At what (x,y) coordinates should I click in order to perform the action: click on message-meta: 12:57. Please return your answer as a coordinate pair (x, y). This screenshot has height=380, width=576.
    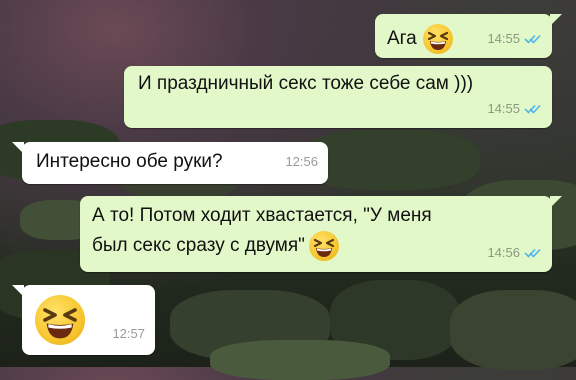
    Looking at the image, I should click on (128, 334).